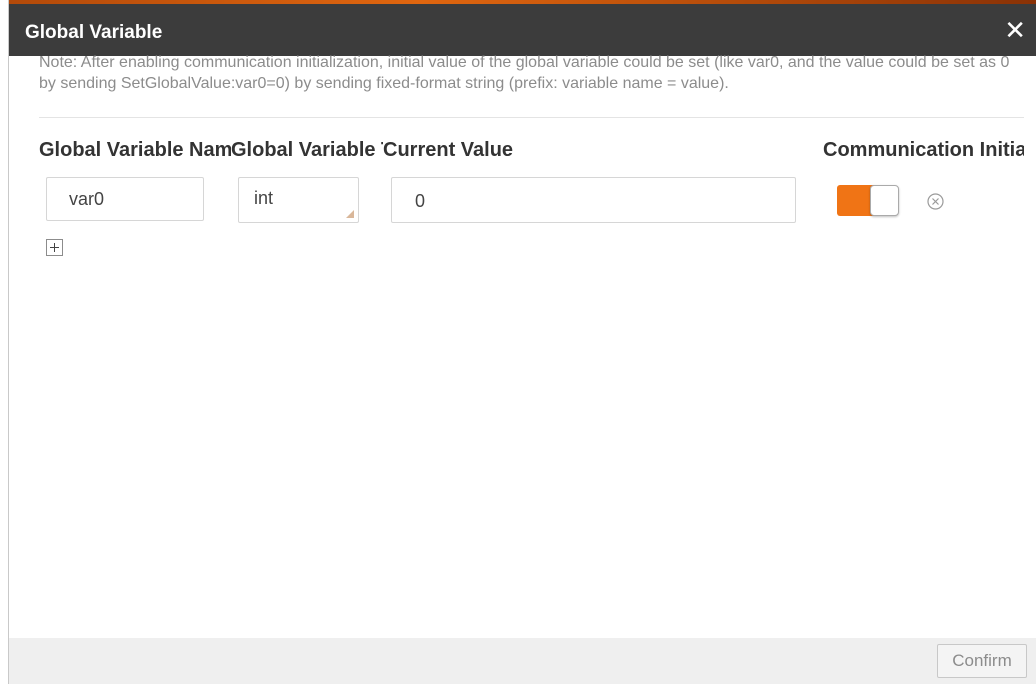  I want to click on column-header-communication-init: Communication Initialization, so click(923, 150).